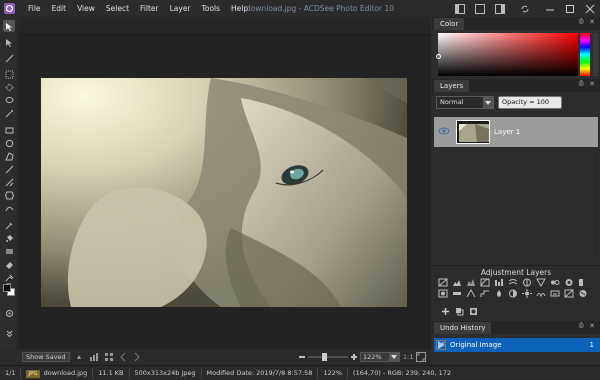 The image size is (600, 380). Describe the element at coordinates (530, 102) in the screenshot. I see `opacity-field: Opacity = 100` at that location.